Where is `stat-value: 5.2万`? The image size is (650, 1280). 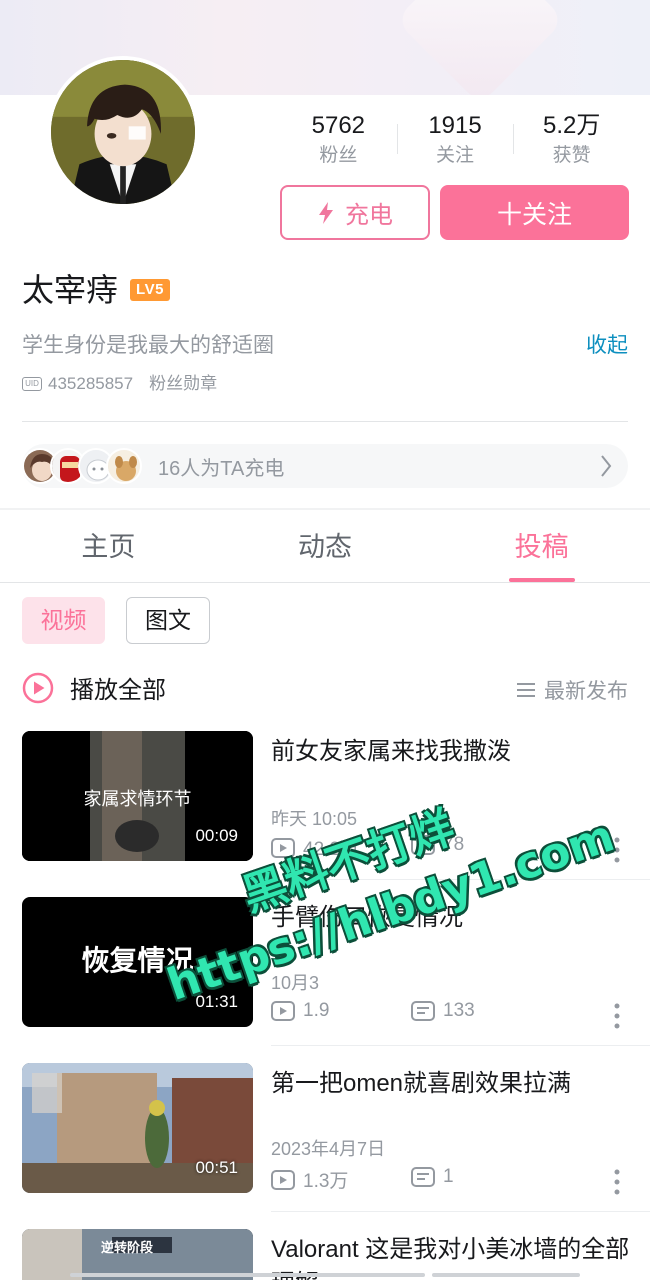 stat-value: 5.2万 is located at coordinates (571, 125).